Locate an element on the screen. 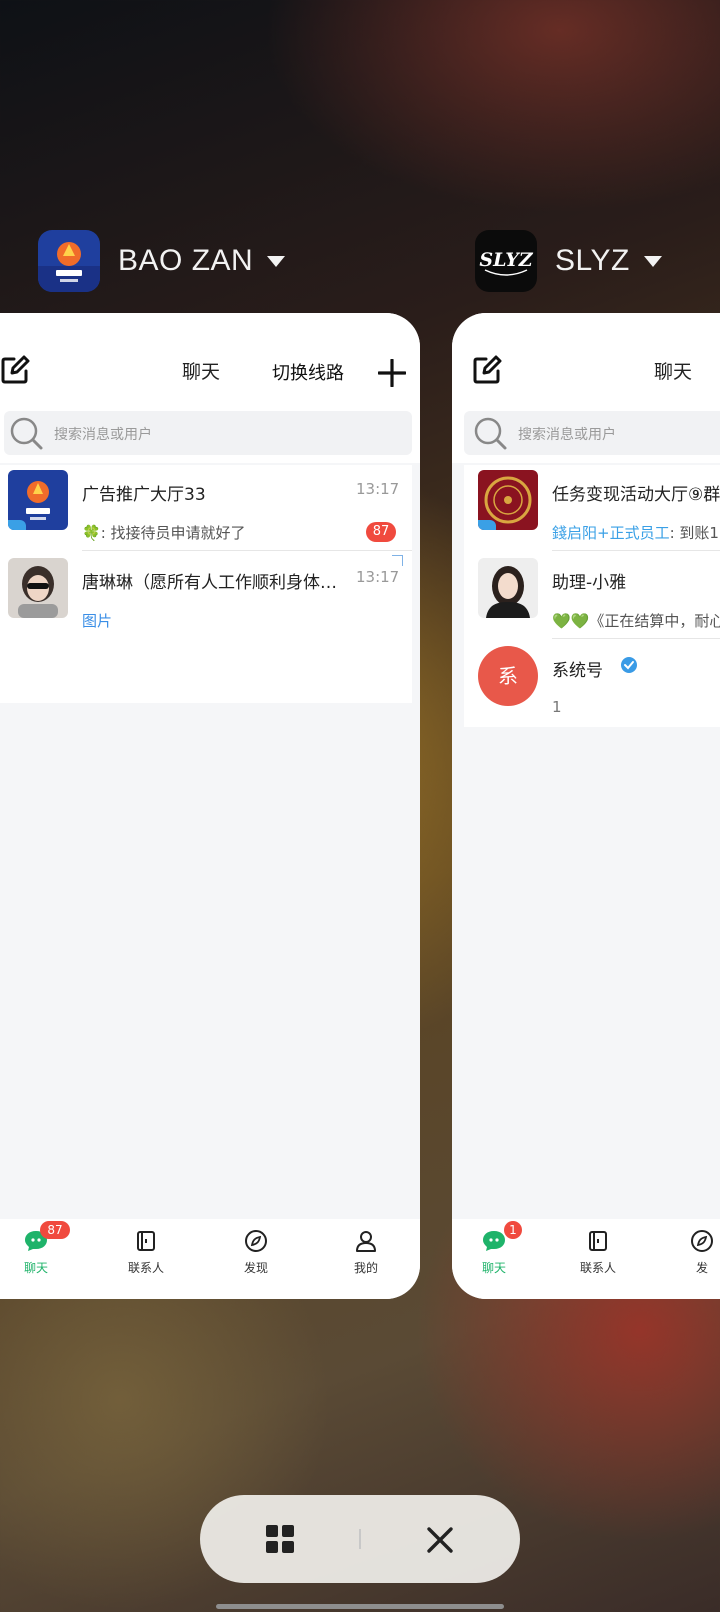 This screenshot has height=1612, width=720. switch-line-button: 切换线路 is located at coordinates (308, 372).